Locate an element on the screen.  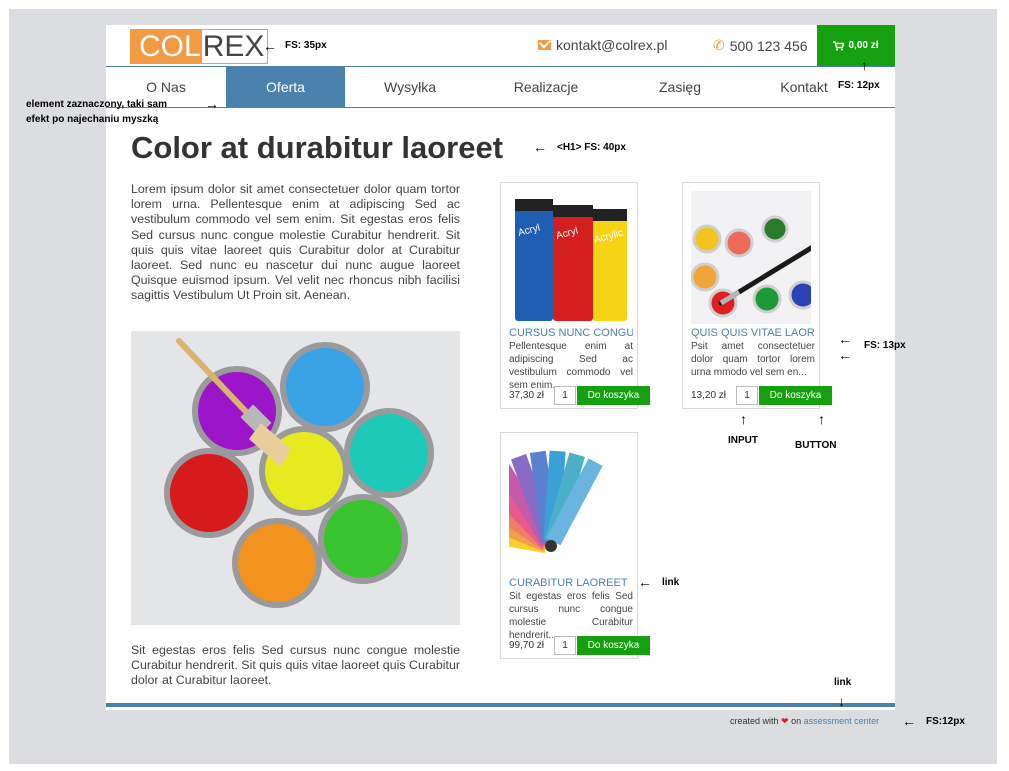
annotation-arrow-right: → is located at coordinates (212, 104).